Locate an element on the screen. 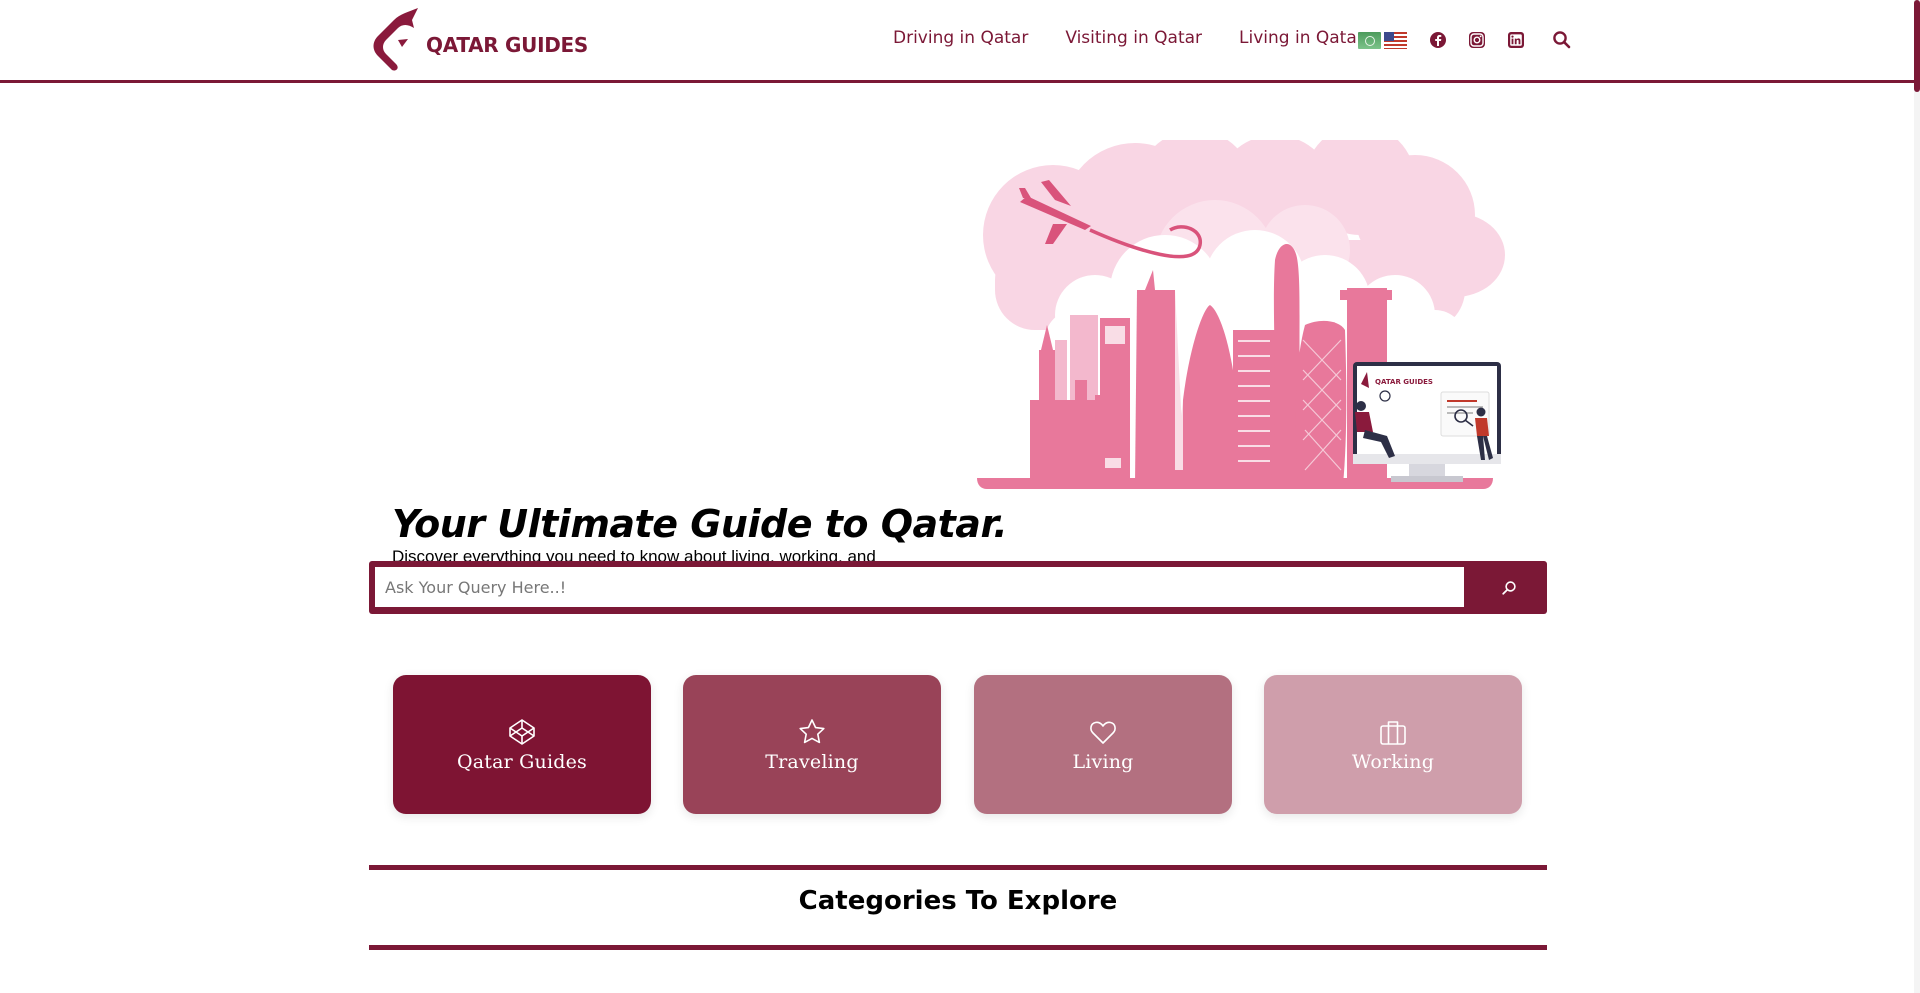  site-logo: QATAR GUIDES is located at coordinates (480, 39).